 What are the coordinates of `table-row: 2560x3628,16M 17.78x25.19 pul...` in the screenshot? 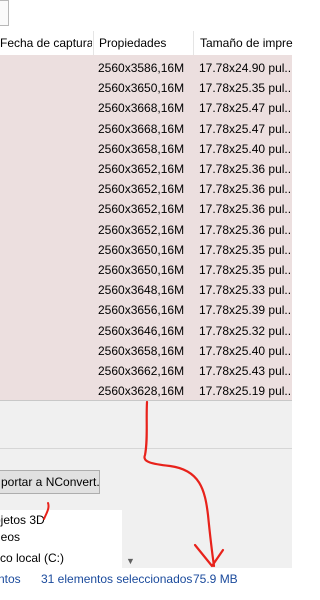 It's located at (146, 390).